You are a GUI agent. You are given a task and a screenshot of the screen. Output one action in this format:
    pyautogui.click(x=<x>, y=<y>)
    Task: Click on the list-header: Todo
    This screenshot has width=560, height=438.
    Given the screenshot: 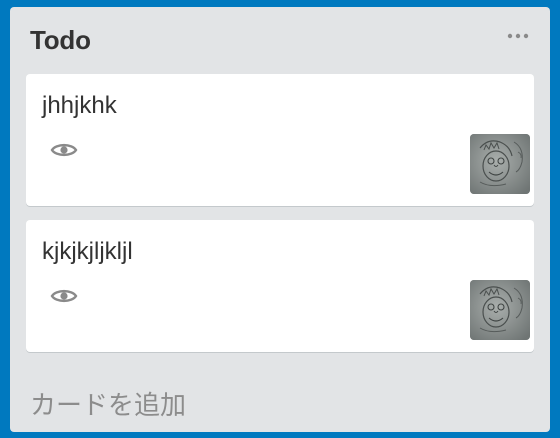 What is the action you would take?
    pyautogui.click(x=280, y=39)
    